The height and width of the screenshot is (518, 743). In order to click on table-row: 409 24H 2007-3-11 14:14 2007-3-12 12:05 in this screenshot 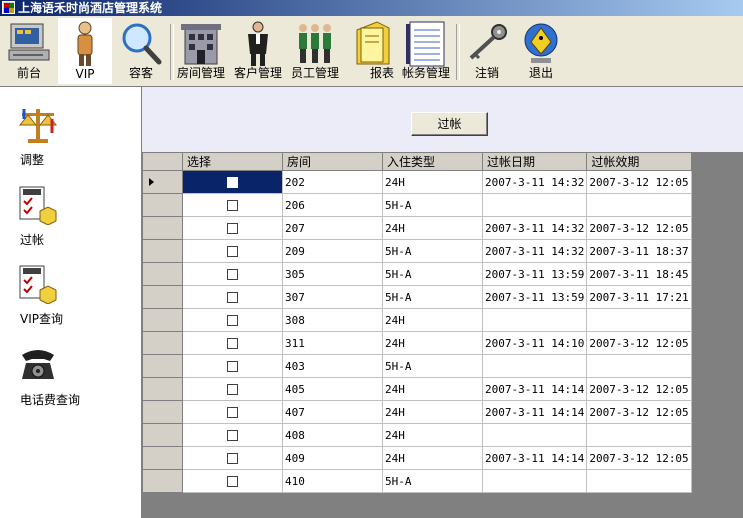, I will do `click(417, 458)`.